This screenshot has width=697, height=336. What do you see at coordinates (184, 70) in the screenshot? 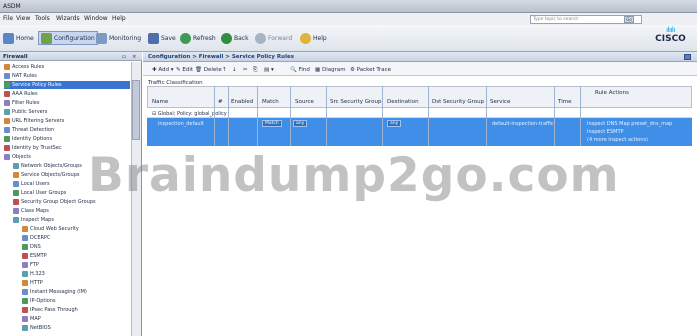
I see `edit-button: ✎ Edit` at bounding box center [184, 70].